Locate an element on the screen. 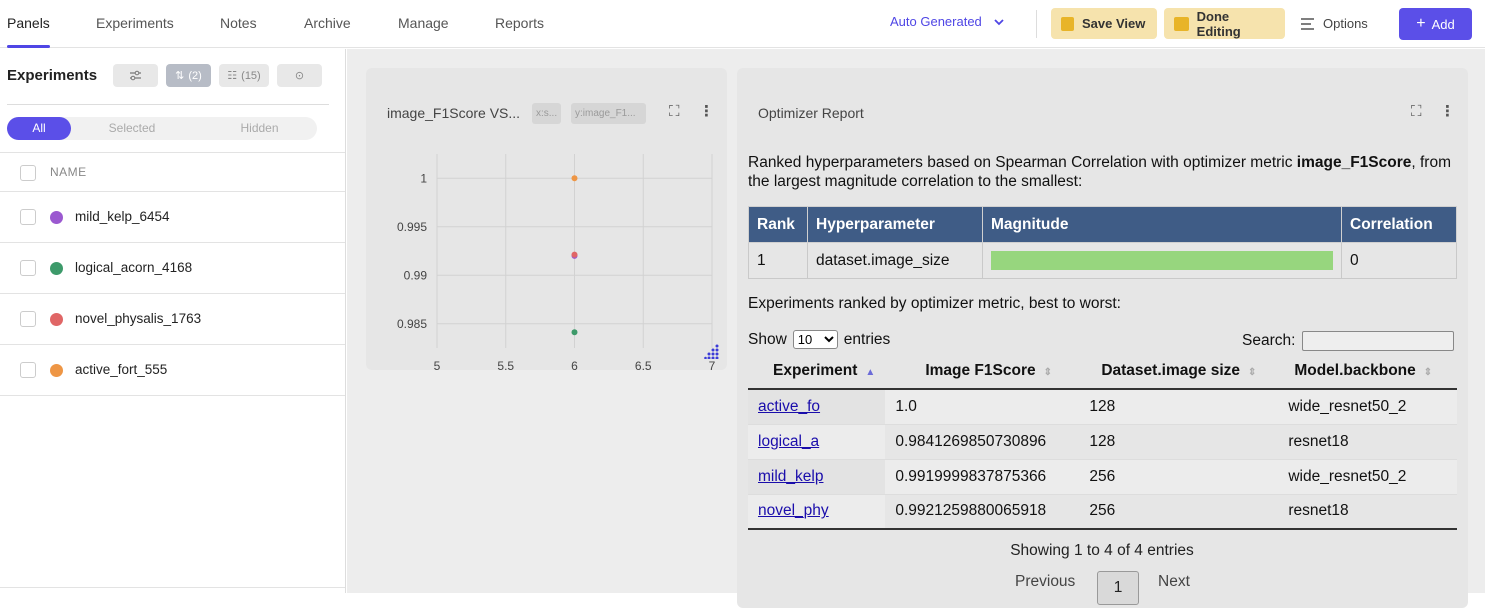  experiment-link: active_fo is located at coordinates (789, 406).